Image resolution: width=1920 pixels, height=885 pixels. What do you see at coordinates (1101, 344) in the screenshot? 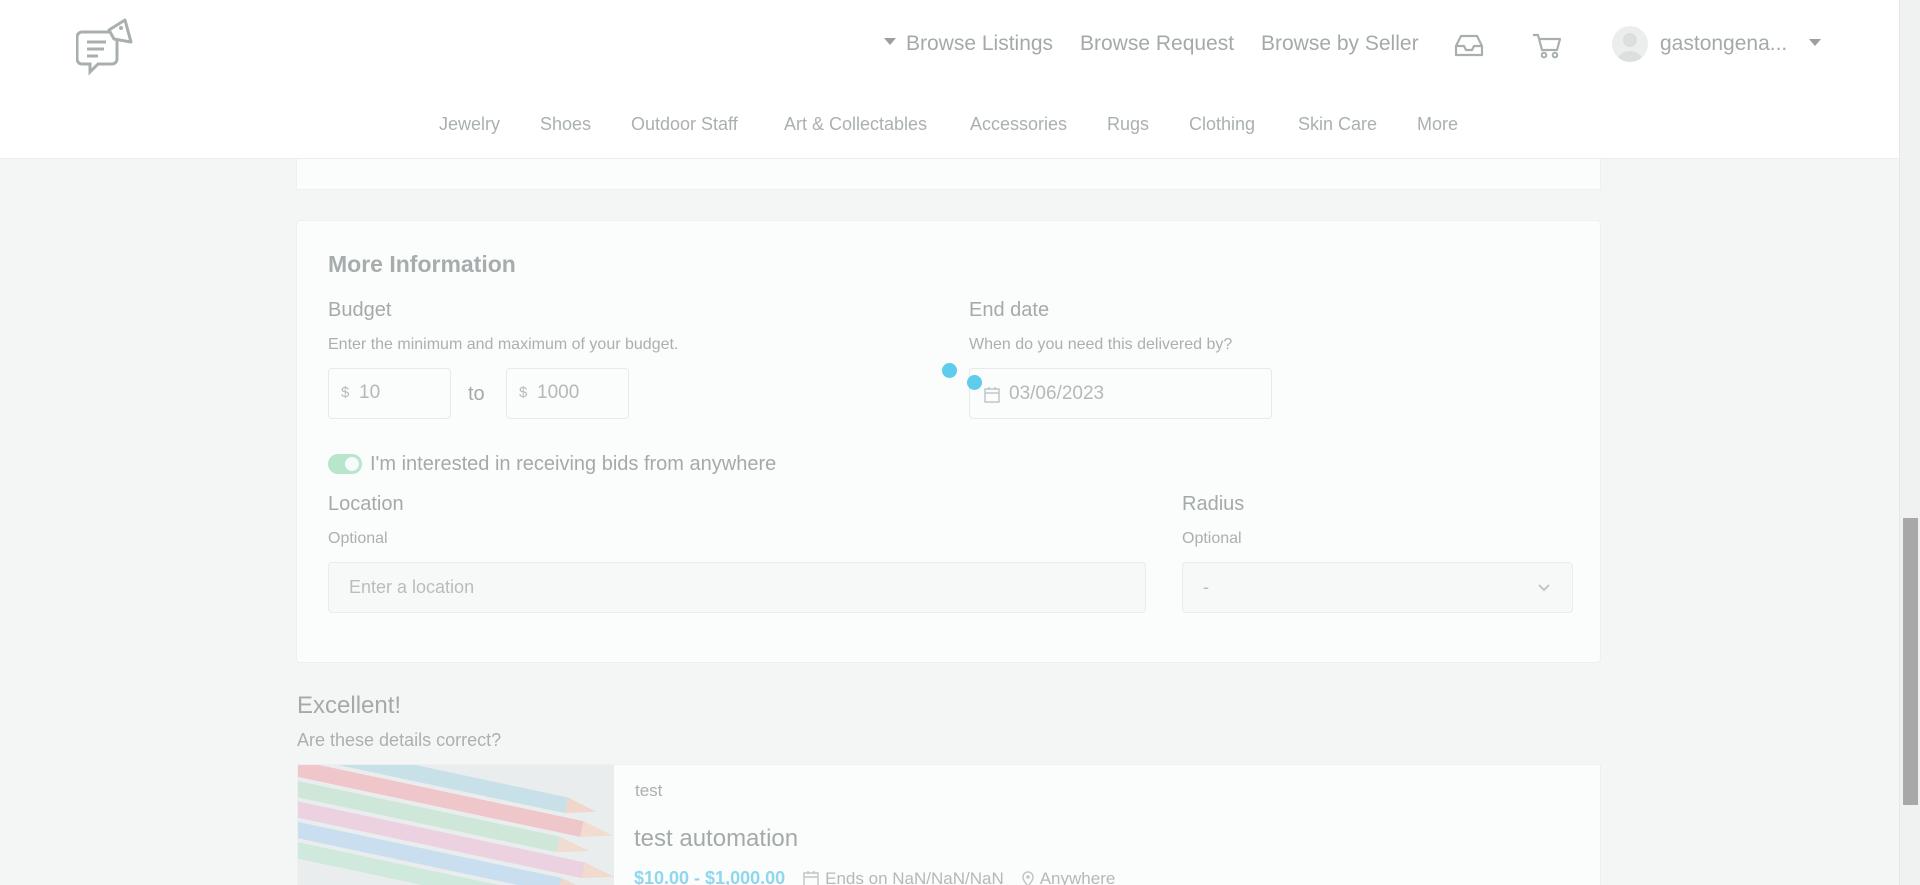
I see `end-date-help: When do you need this delivered by?` at bounding box center [1101, 344].